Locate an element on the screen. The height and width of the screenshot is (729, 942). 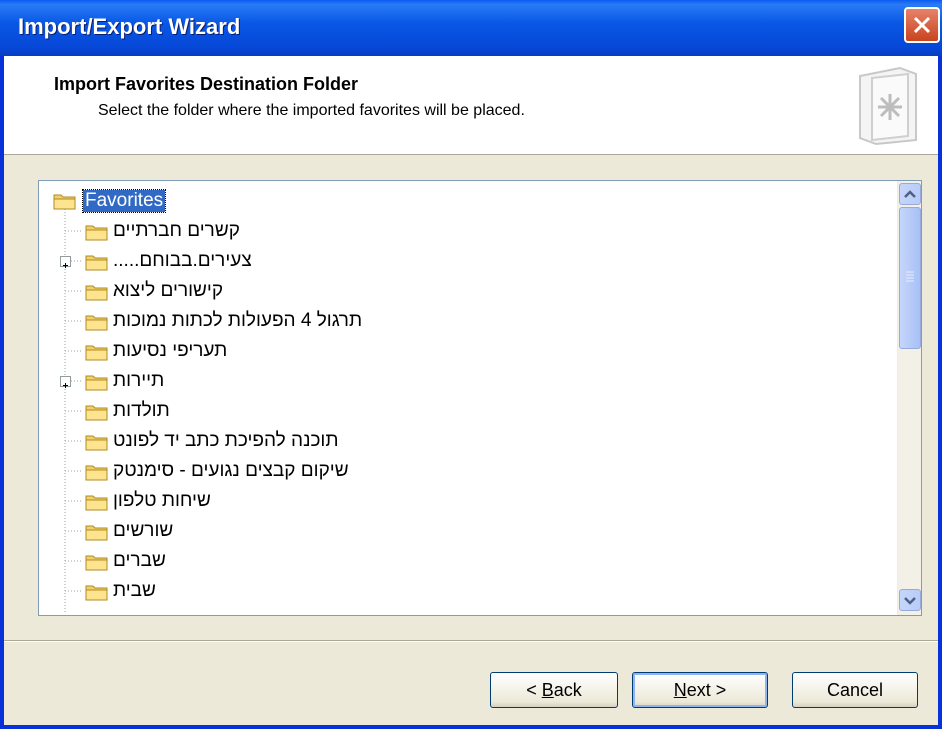
tree-item-label: תעריפי נסיעות is located at coordinates (170, 350).